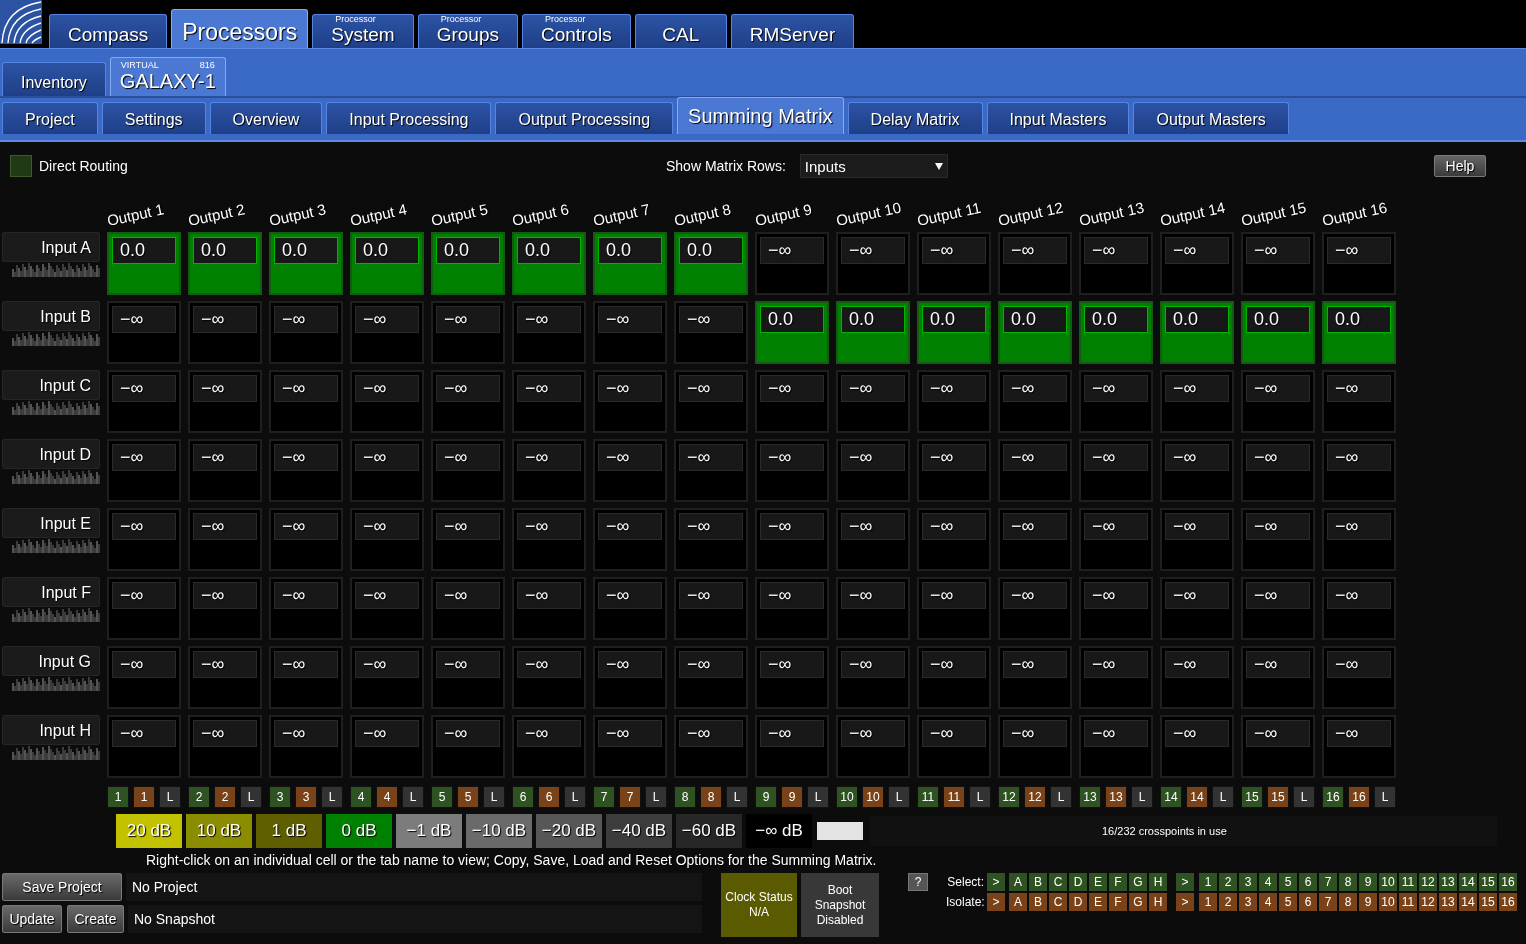  Describe the element at coordinates (387, 797) in the screenshot. I see `output-isolate-button: 4` at that location.